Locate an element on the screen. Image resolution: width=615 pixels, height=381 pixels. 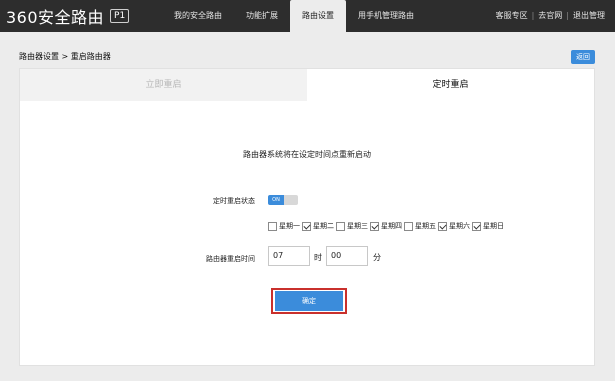
toggle-track is located at coordinates (291, 200).